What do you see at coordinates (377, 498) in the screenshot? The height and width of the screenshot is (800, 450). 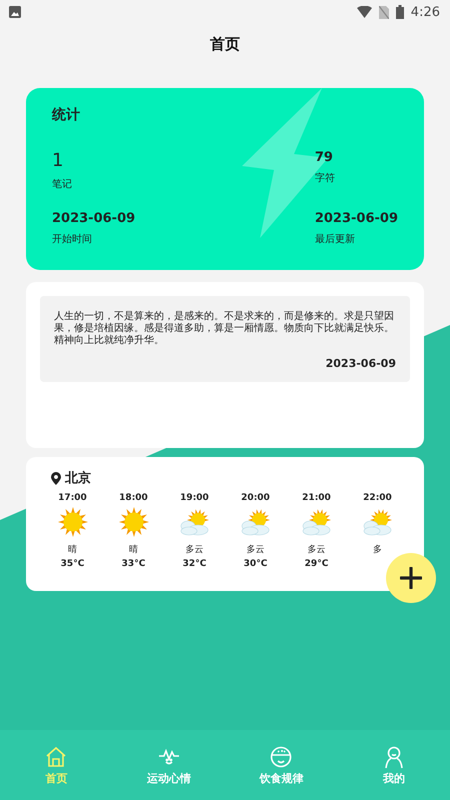 I see `hour-time: 22:00` at bounding box center [377, 498].